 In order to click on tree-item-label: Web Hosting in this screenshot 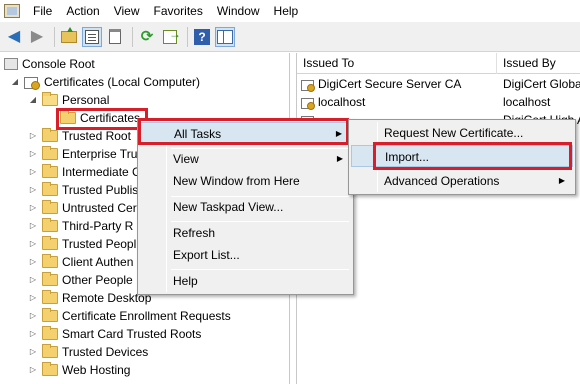, I will do `click(96, 370)`.